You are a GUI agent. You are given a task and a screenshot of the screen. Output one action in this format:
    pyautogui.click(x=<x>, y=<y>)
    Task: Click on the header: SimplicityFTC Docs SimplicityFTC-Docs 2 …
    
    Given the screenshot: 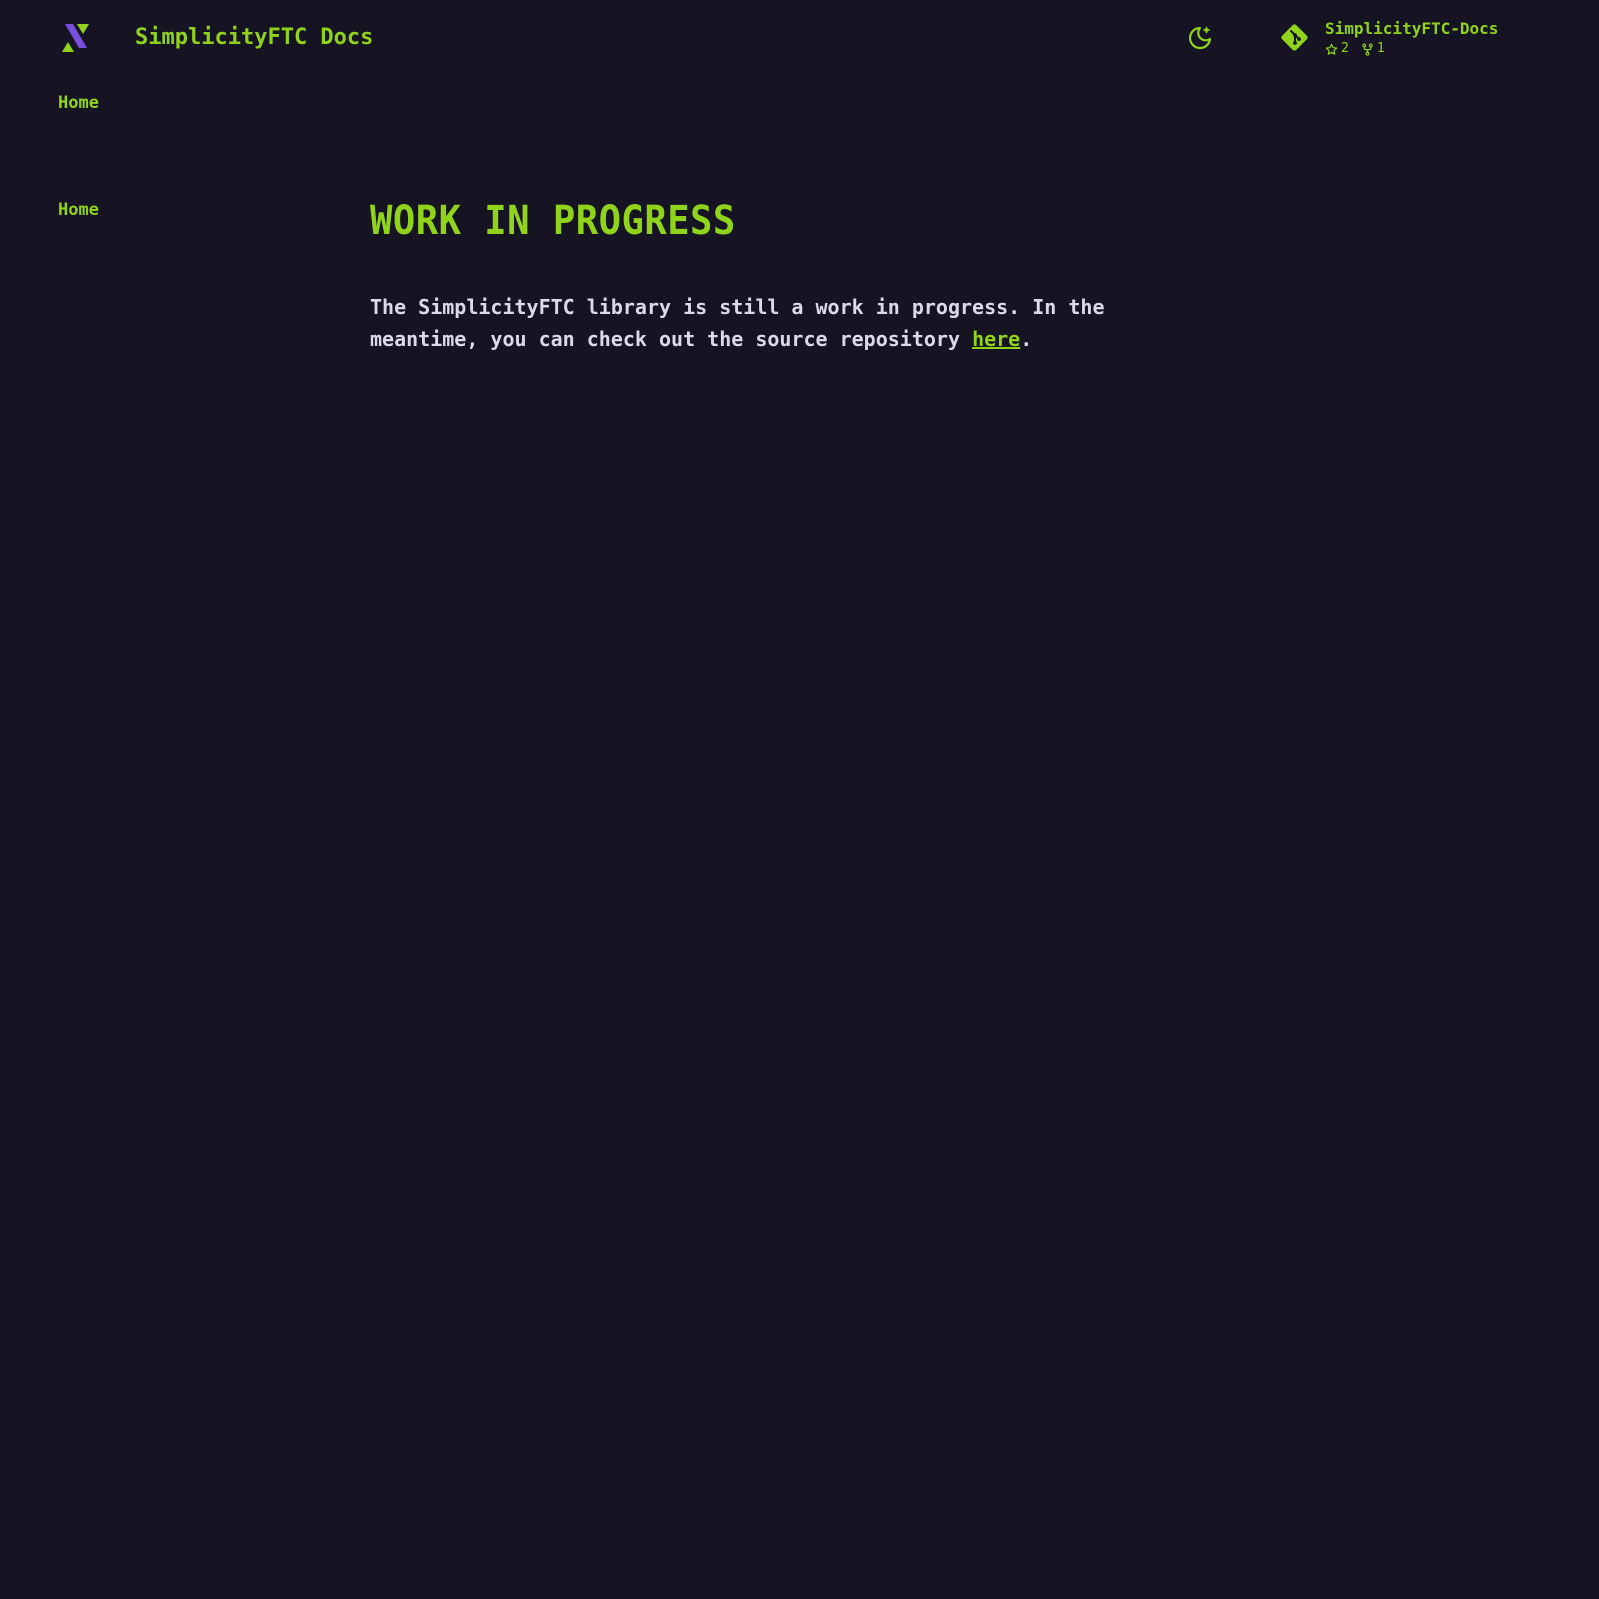 What is the action you would take?
    pyautogui.click(x=799, y=39)
    